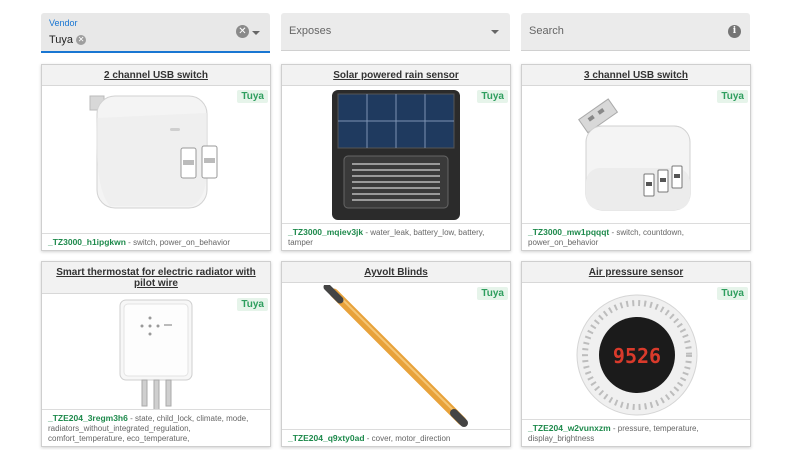  I want to click on device-image: 9526, so click(637, 355).